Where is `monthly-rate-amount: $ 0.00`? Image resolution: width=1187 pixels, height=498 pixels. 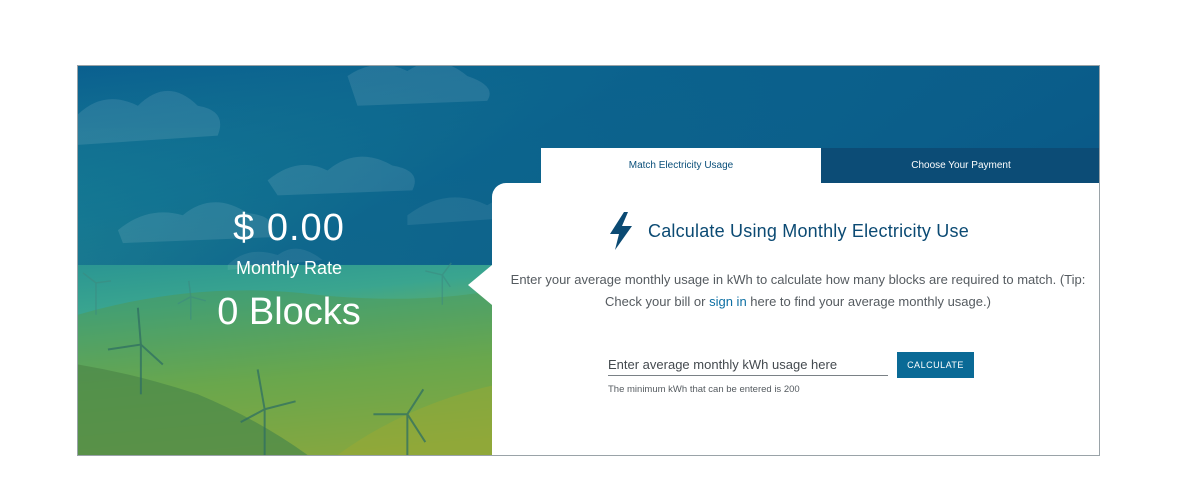
monthly-rate-amount: $ 0.00 is located at coordinates (289, 228).